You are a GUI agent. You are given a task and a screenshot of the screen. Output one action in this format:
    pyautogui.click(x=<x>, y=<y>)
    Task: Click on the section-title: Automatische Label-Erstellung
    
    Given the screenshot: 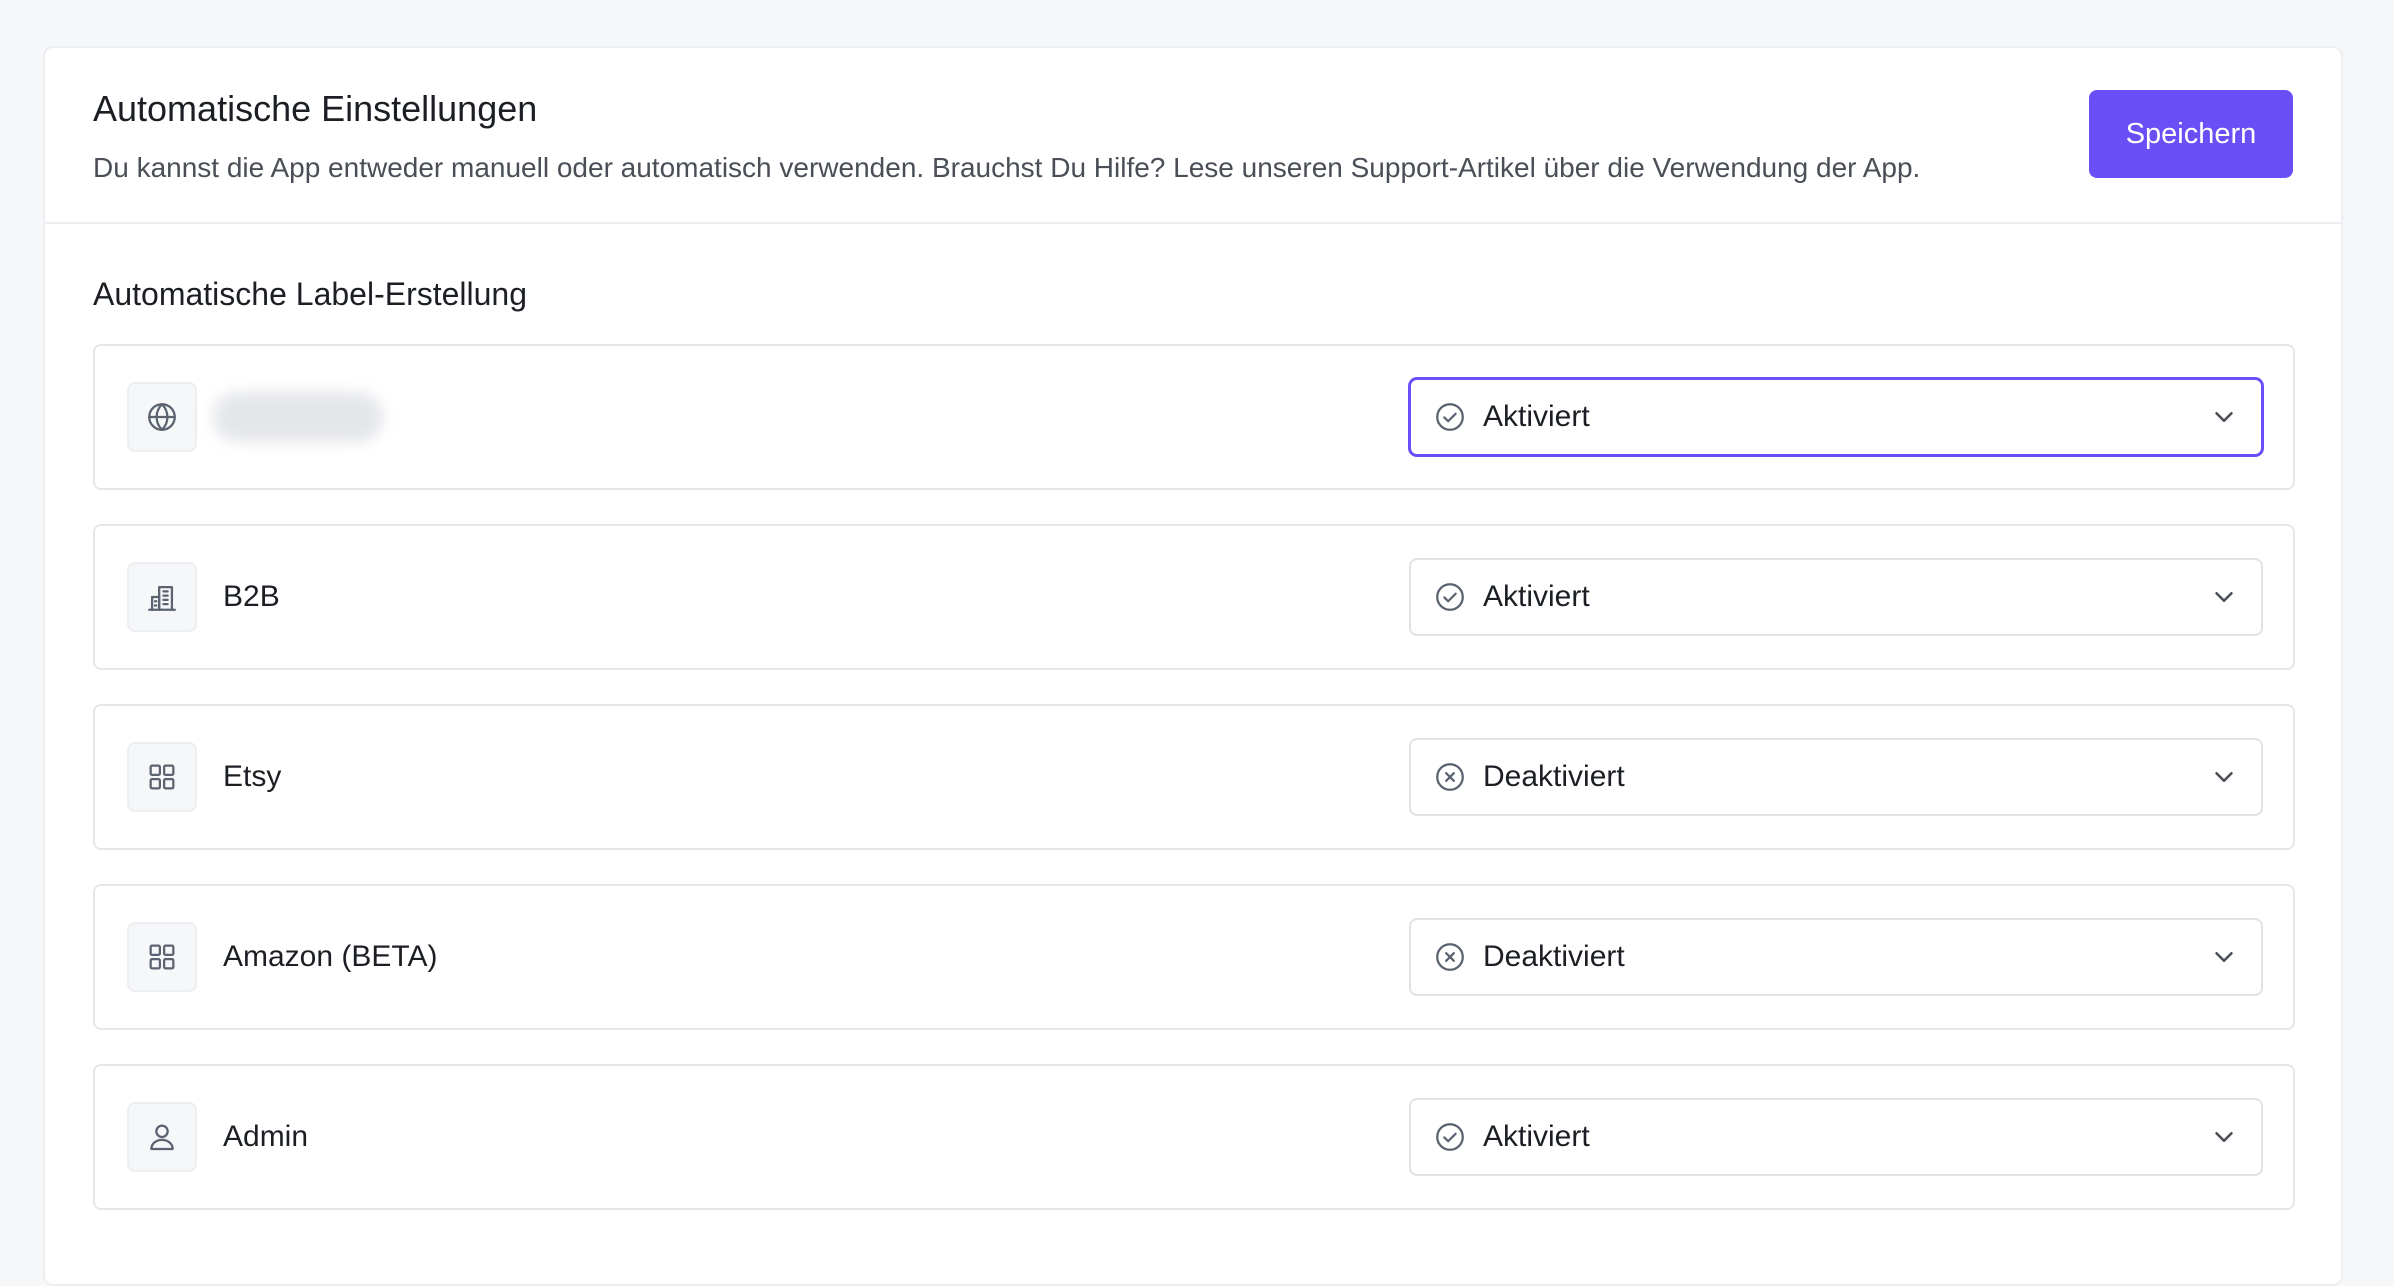 What is the action you would take?
    pyautogui.click(x=310, y=294)
    